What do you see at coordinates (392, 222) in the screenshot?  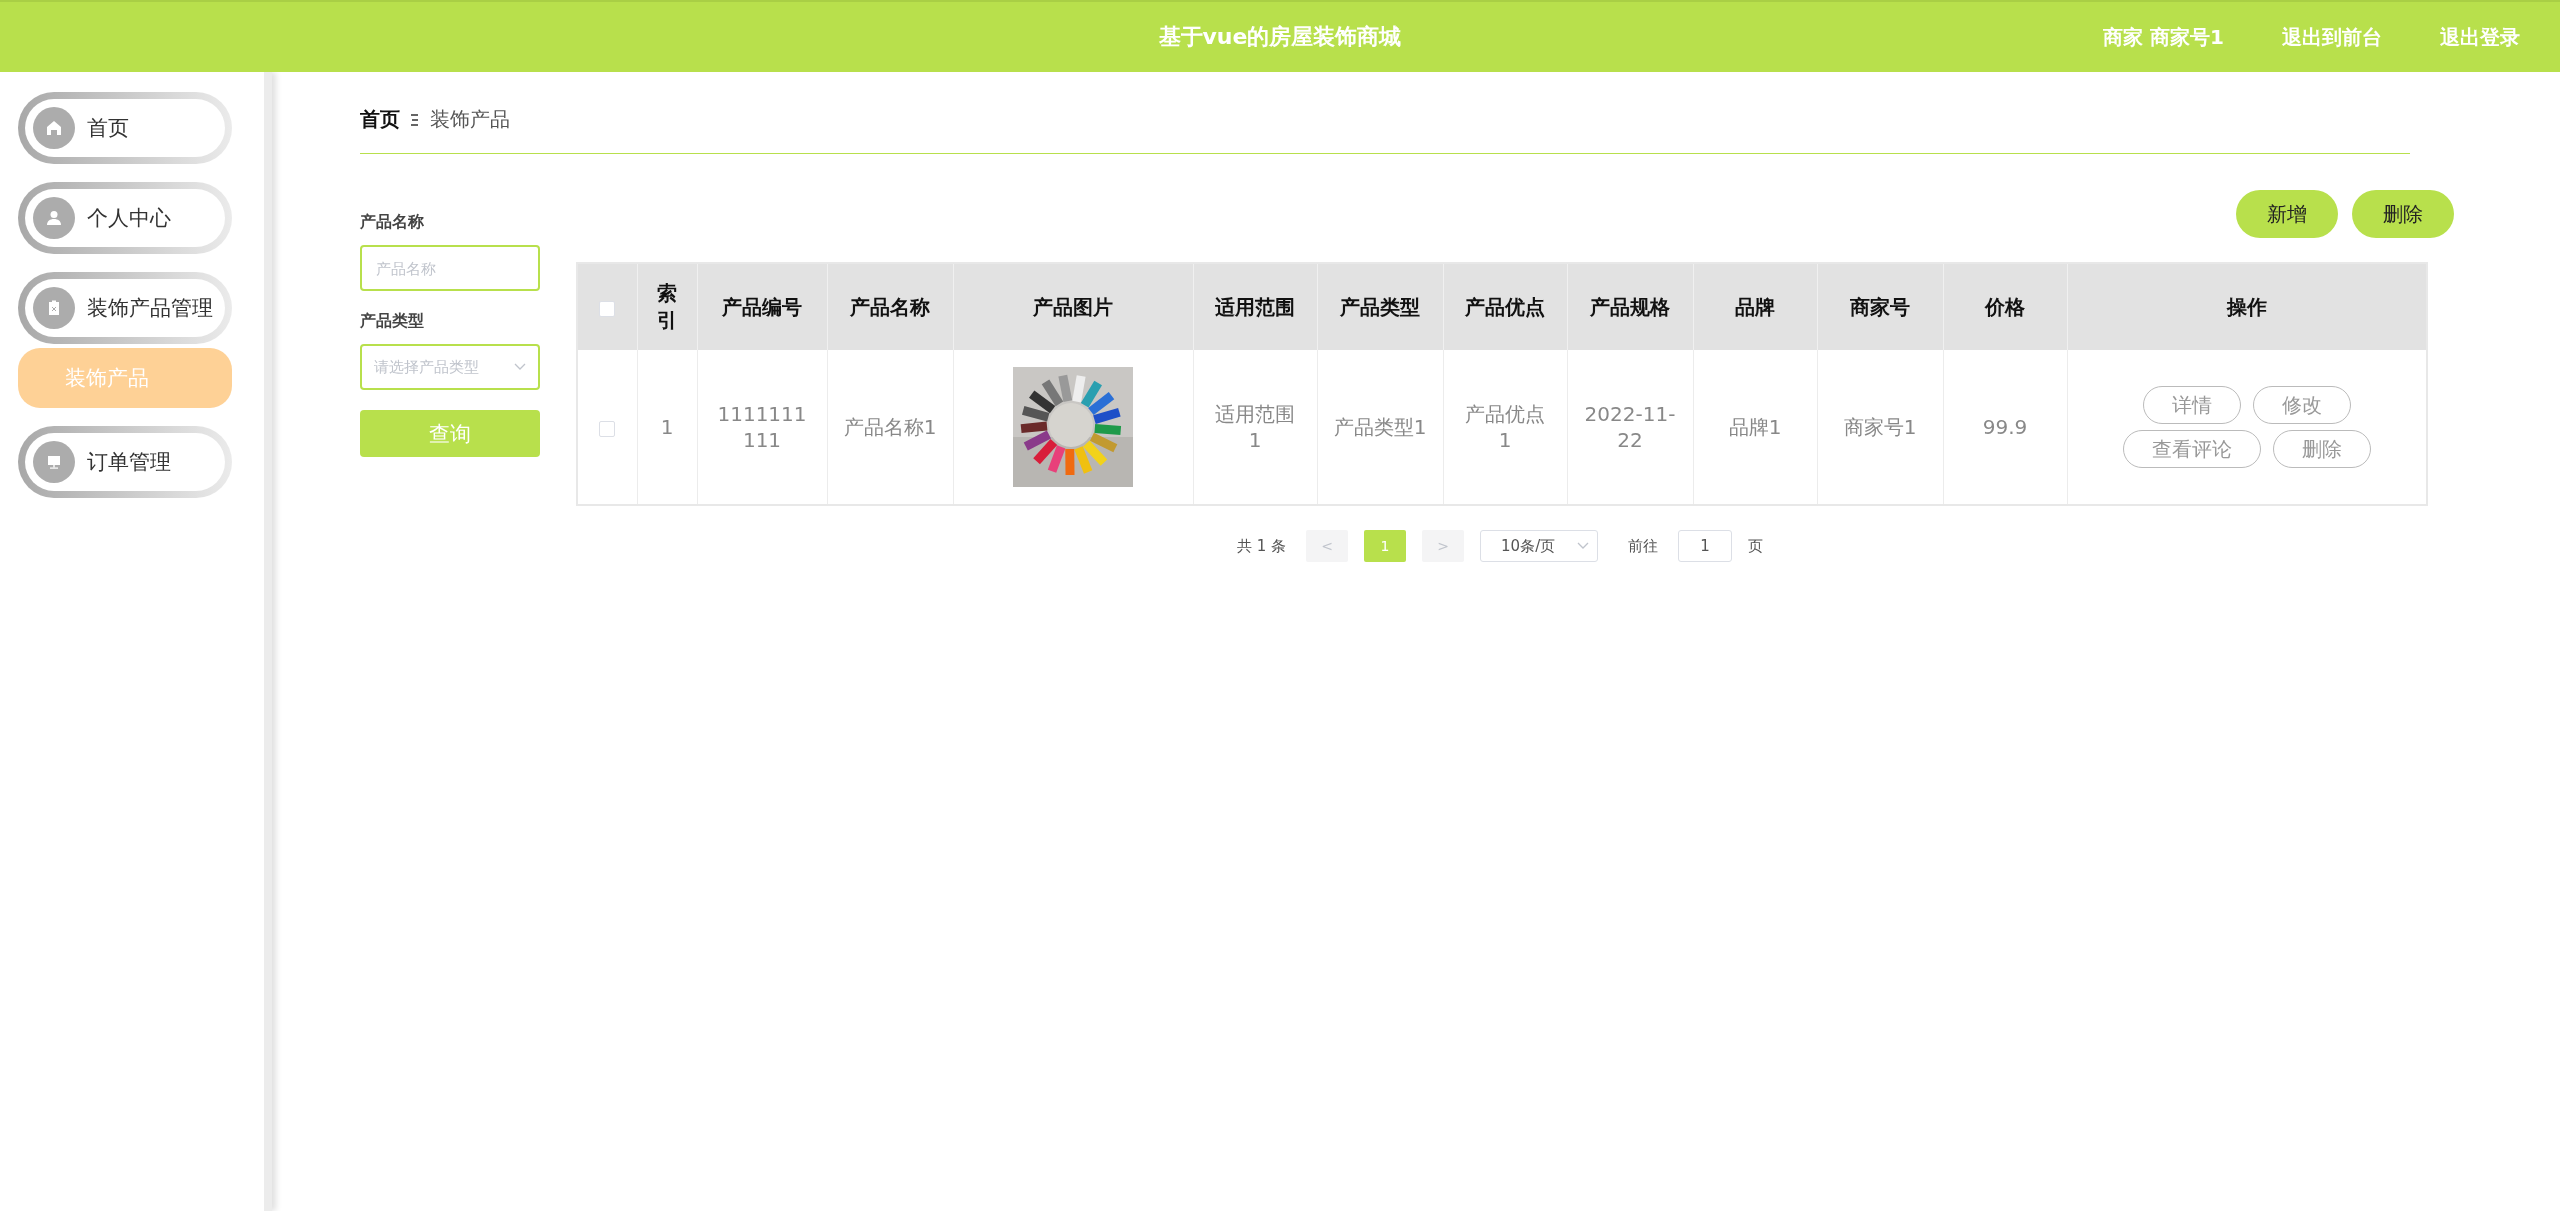 I see `field-label: 产品名称` at bounding box center [392, 222].